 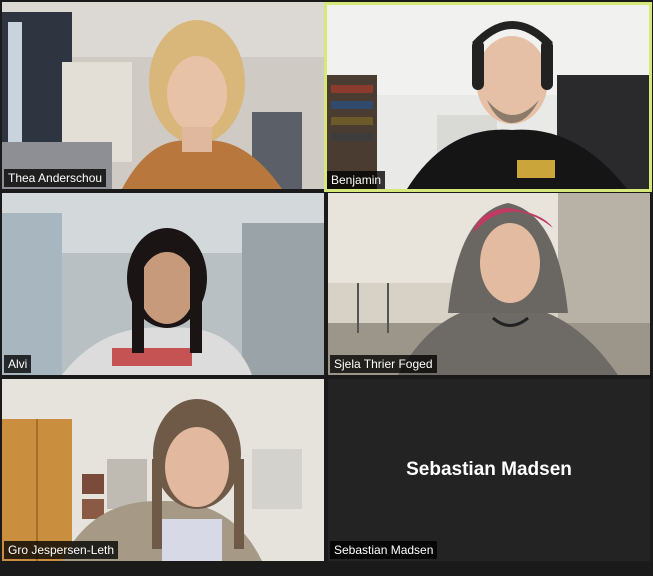 I want to click on participant-name-tag: Thea Anderschou, so click(x=55, y=178).